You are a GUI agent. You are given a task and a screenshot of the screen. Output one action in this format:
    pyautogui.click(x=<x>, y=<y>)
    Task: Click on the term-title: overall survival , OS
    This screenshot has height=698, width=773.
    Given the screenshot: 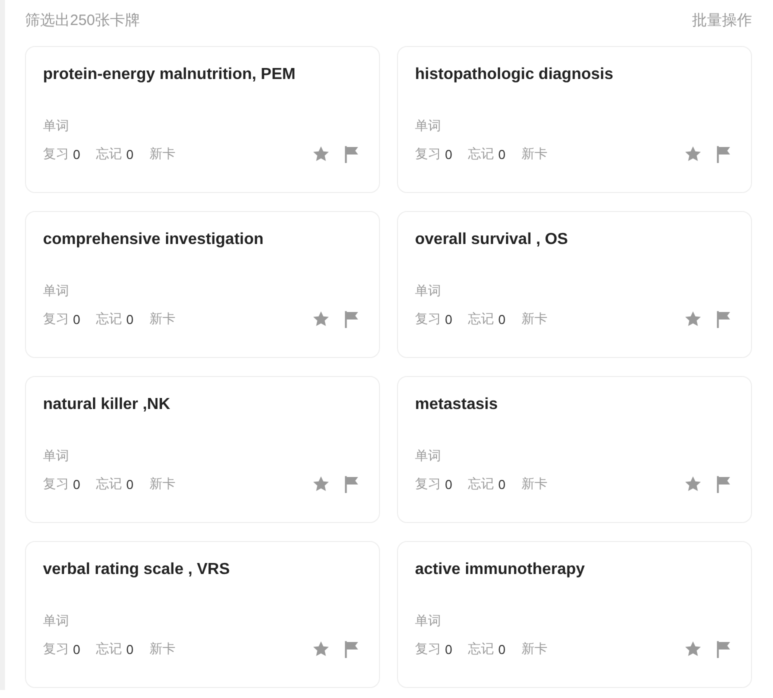 What is the action you would take?
    pyautogui.click(x=492, y=240)
    